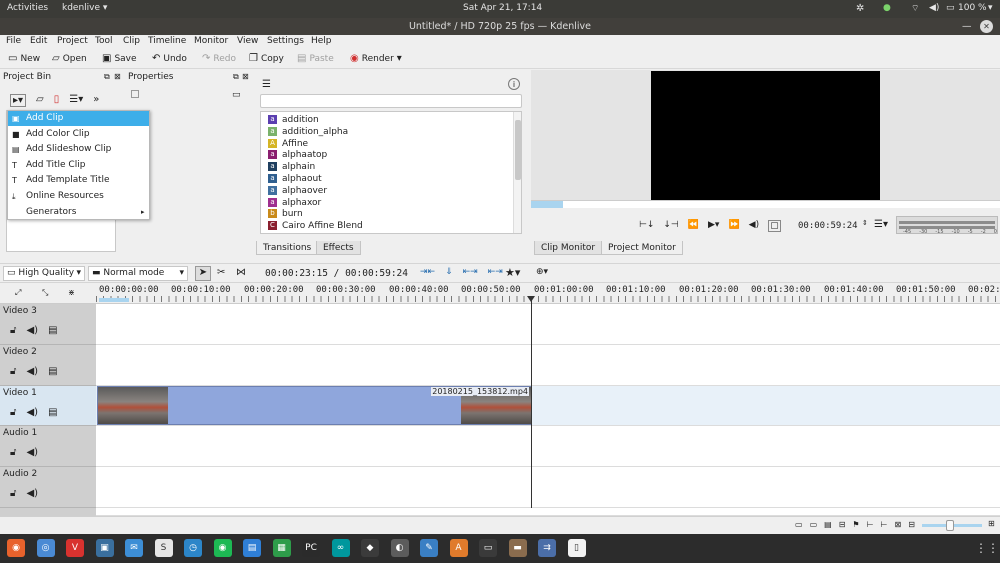  Describe the element at coordinates (285, 41) in the screenshot. I see `menu-settings: Settings` at that location.